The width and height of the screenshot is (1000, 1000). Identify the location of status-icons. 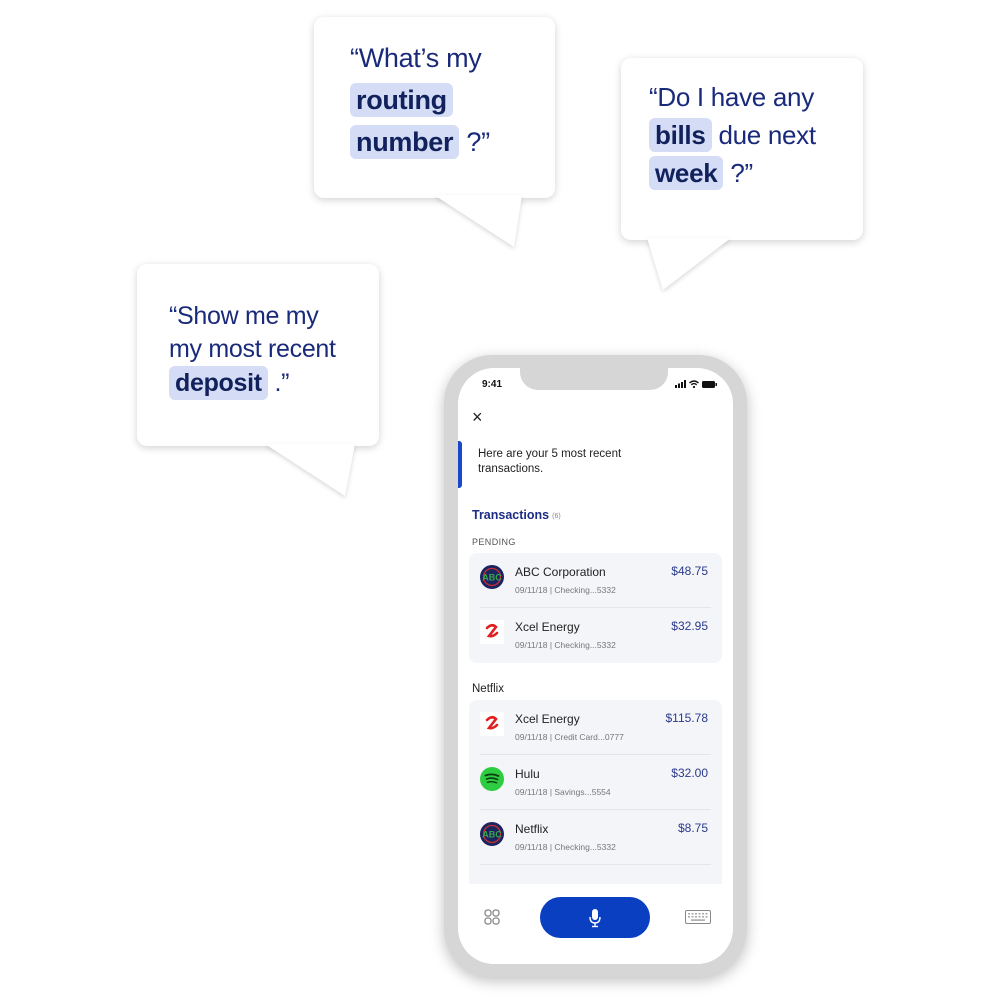
(696, 384).